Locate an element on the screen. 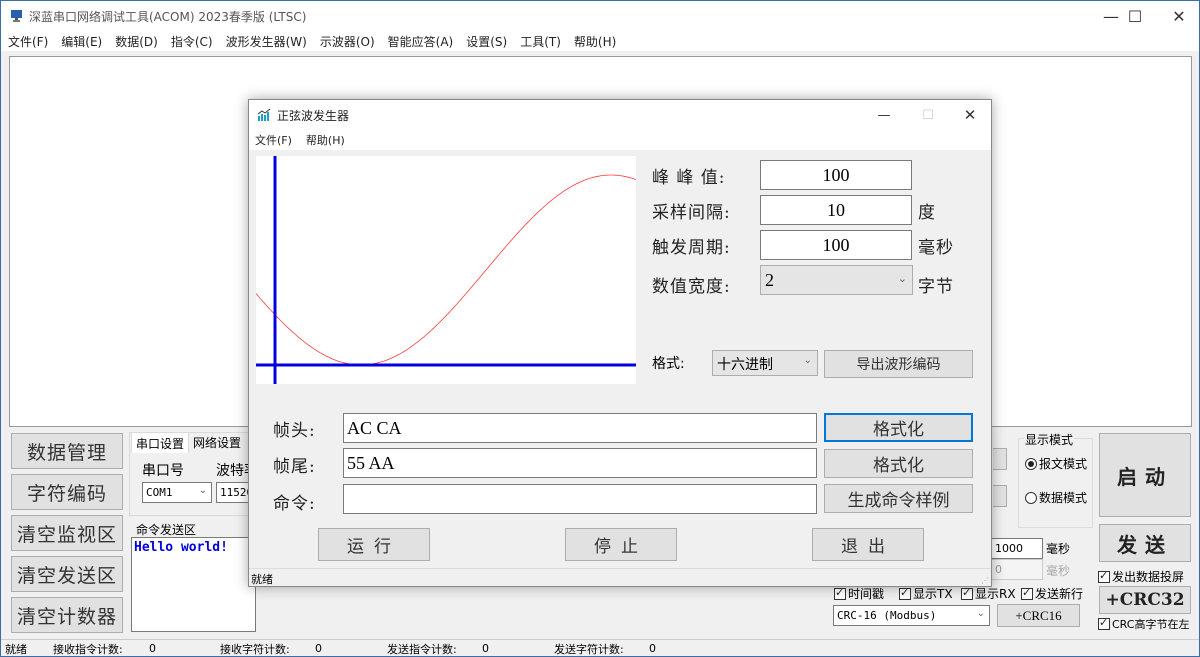 This screenshot has height=657, width=1200. clear-send-button: 清空发送区 is located at coordinates (67, 574).